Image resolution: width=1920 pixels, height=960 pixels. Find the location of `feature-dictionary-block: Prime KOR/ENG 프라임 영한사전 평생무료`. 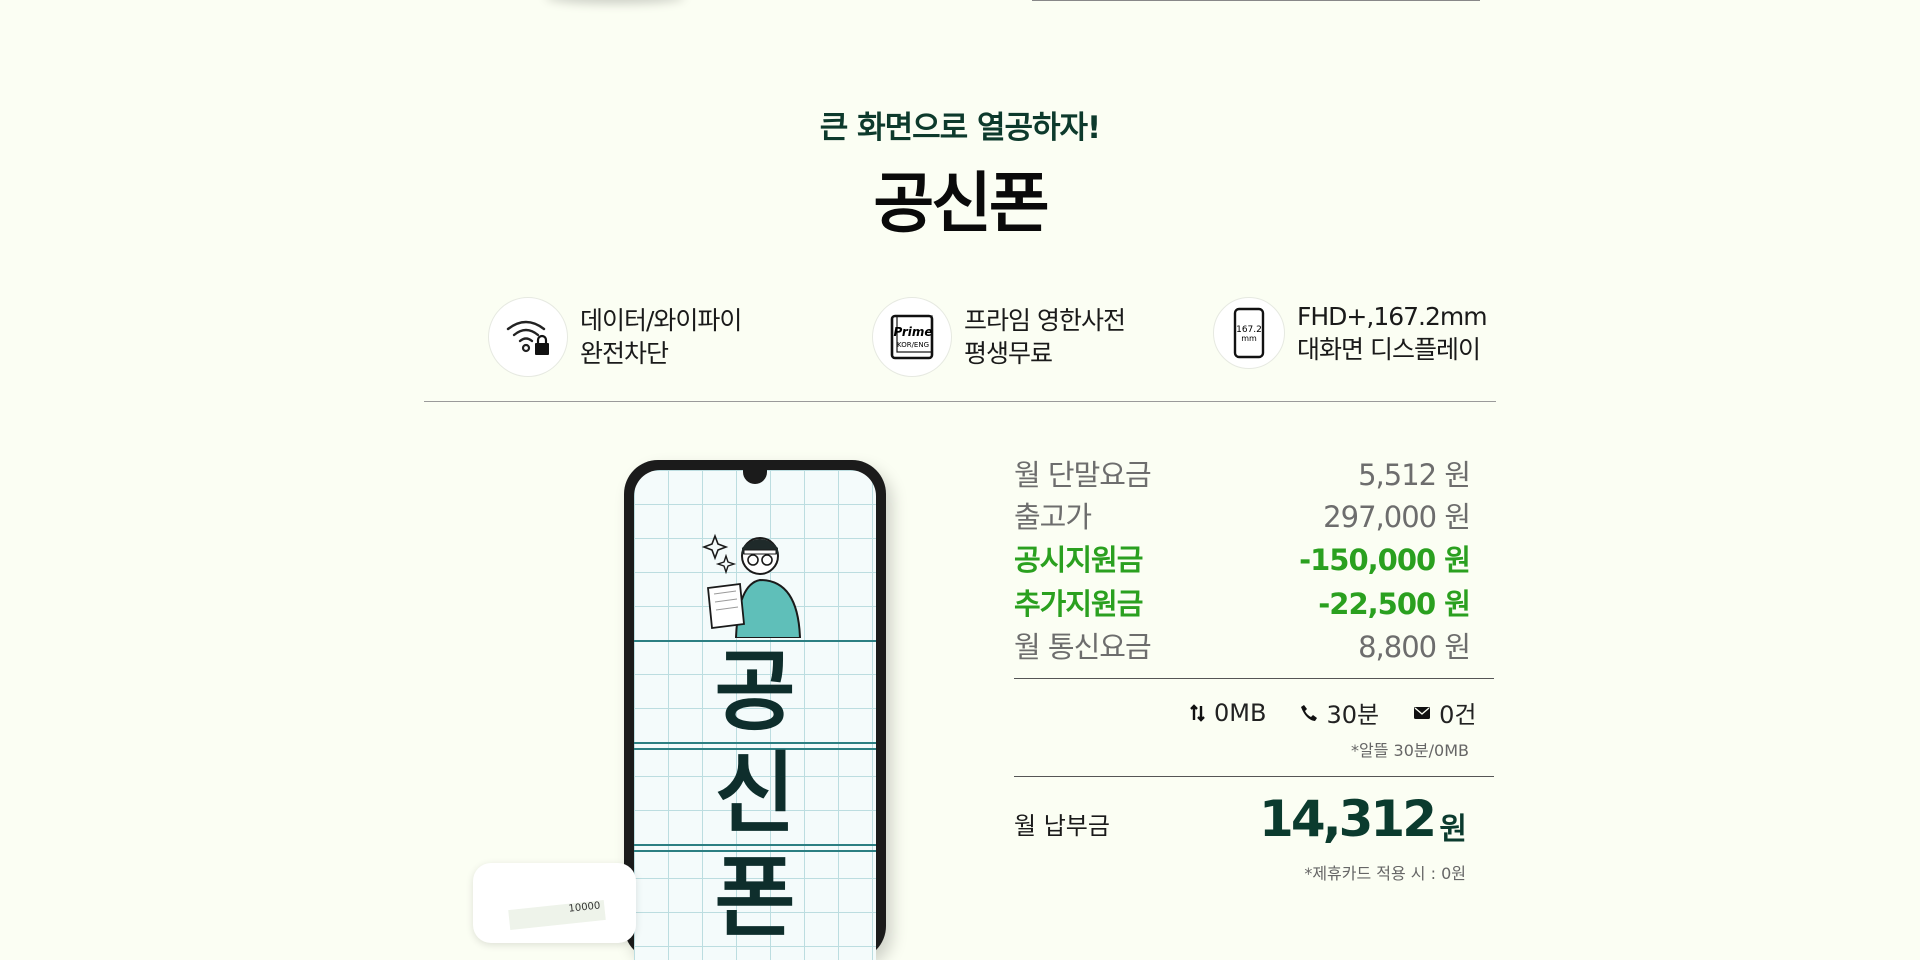

feature-dictionary-block: Prime KOR/ENG 프라임 영한사전 평생무료 is located at coordinates (999, 337).